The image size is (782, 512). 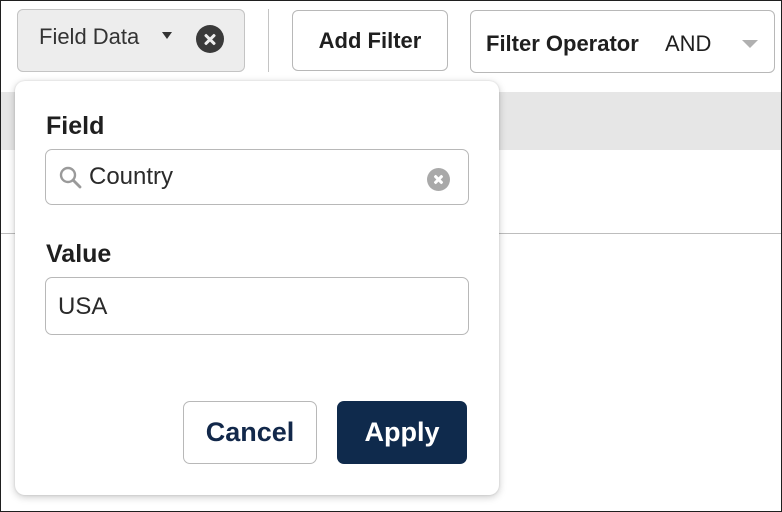 What do you see at coordinates (688, 43) in the screenshot?
I see `filter-operator-value: AND` at bounding box center [688, 43].